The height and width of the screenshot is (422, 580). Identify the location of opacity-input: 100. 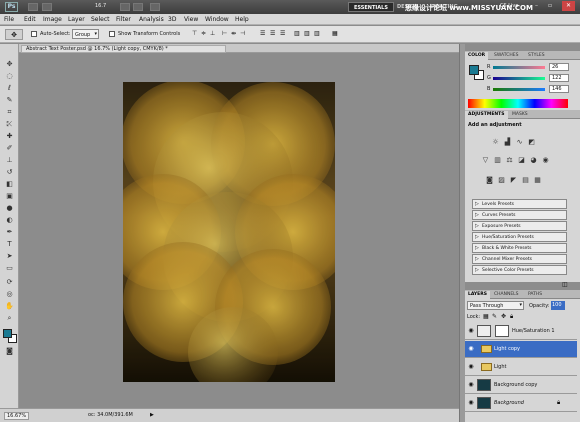
(558, 305).